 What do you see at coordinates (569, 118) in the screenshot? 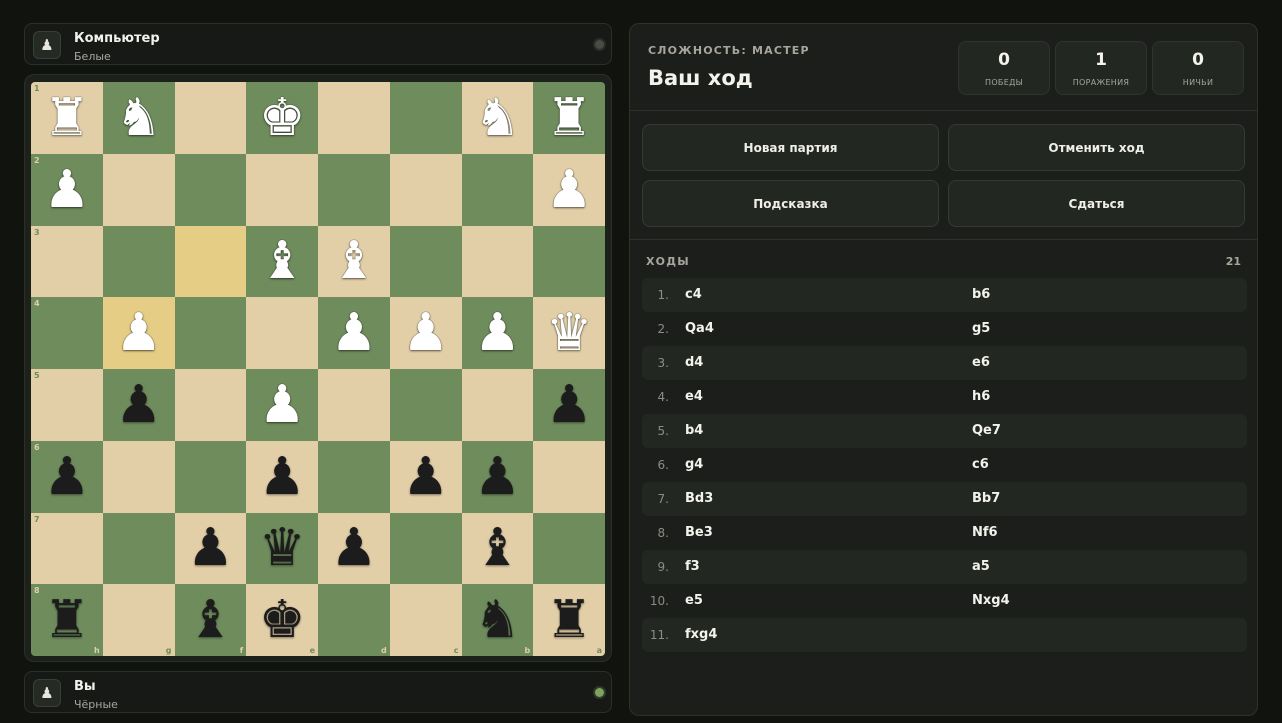
I see `board-square: ♜` at bounding box center [569, 118].